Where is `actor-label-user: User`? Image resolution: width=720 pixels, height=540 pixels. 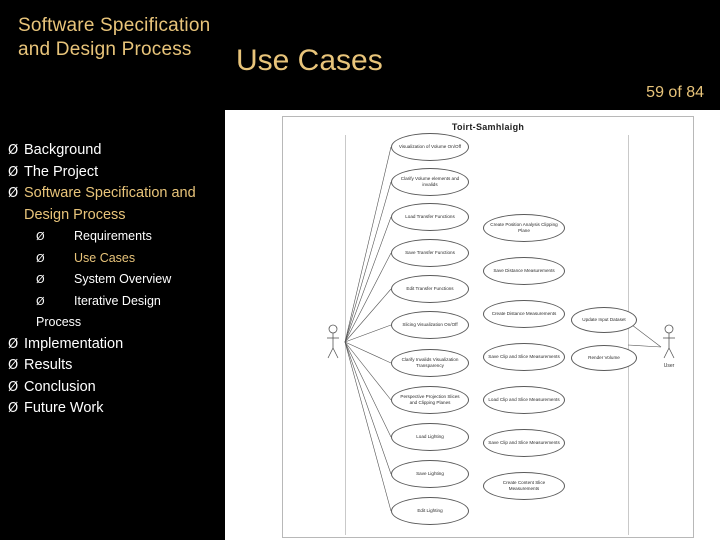 actor-label-user: User is located at coordinates (669, 366).